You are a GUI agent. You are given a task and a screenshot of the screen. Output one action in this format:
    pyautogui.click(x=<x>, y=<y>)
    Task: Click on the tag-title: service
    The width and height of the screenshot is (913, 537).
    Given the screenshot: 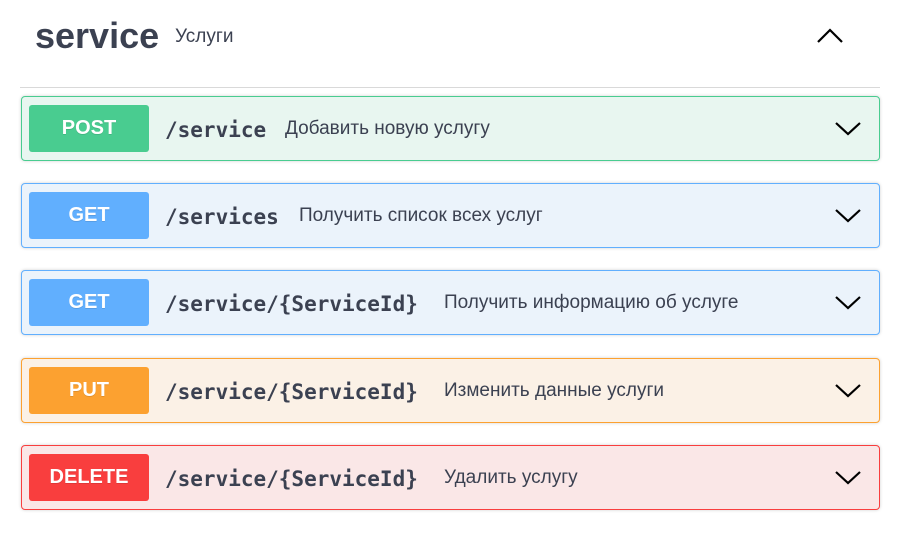 What is the action you would take?
    pyautogui.click(x=97, y=35)
    